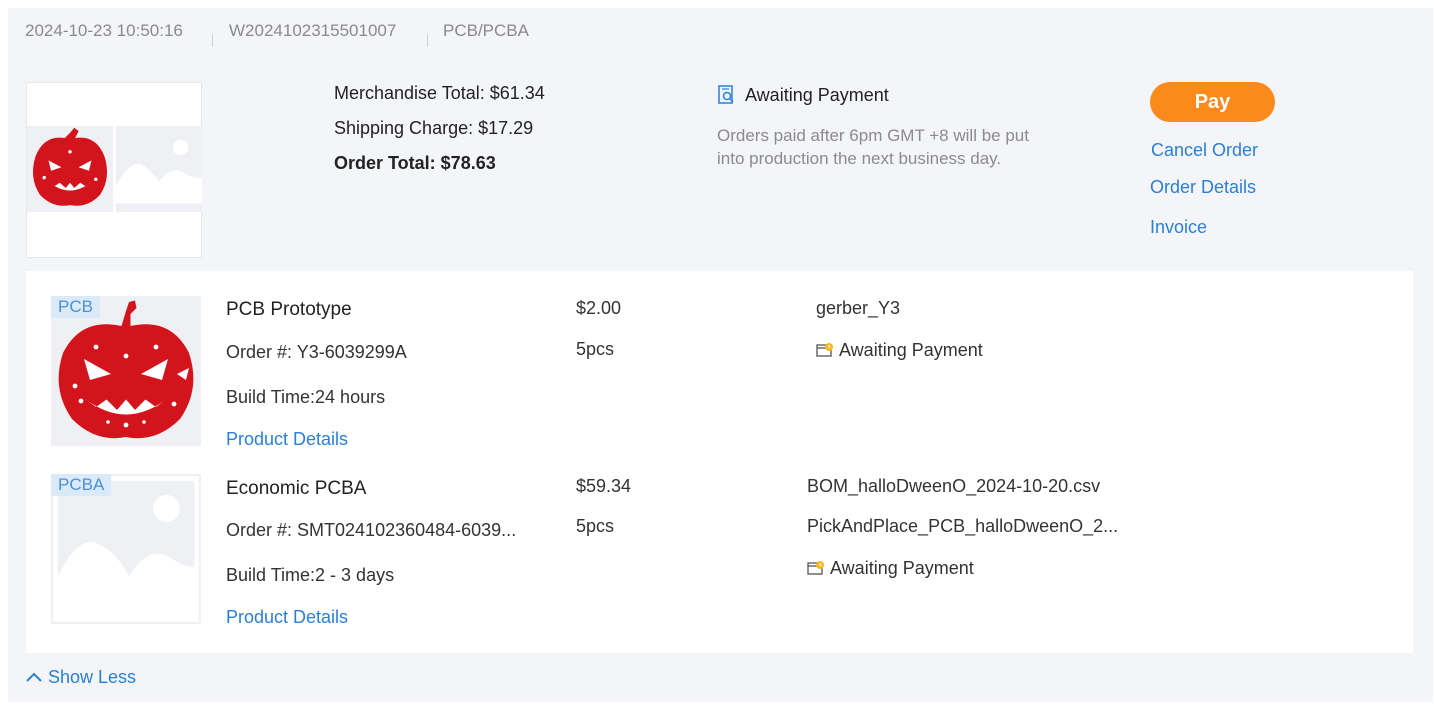 This screenshot has width=1434, height=704. What do you see at coordinates (316, 352) in the screenshot?
I see `item-order-number: Order #: Y3-6039299A` at bounding box center [316, 352].